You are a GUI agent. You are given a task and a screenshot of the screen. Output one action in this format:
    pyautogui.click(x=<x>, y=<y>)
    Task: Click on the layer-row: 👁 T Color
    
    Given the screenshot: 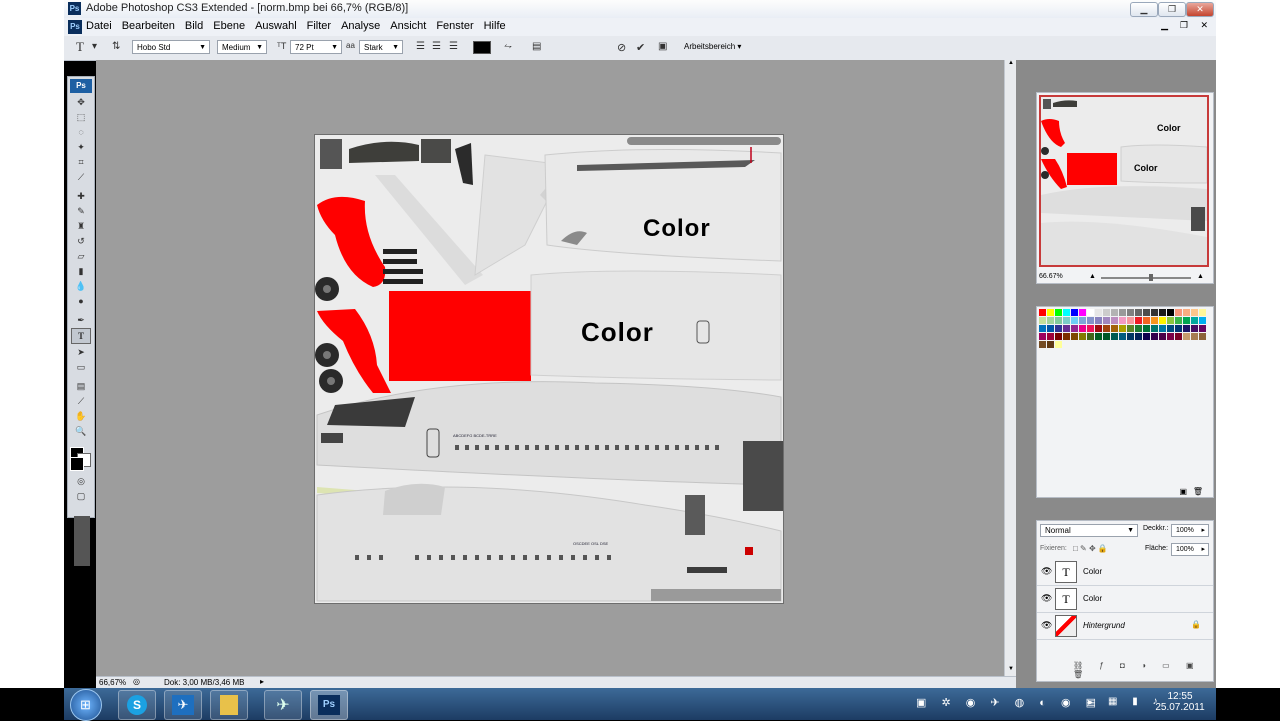 What is the action you would take?
    pyautogui.click(x=1125, y=599)
    